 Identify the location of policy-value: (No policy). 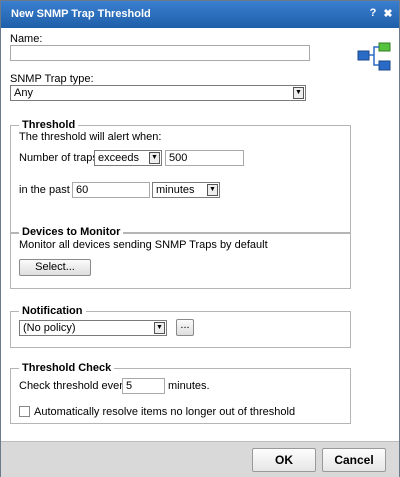
(49, 328).